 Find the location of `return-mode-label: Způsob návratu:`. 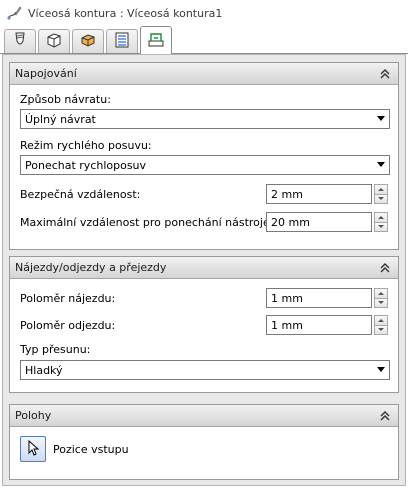

return-mode-label: Způsob návratu: is located at coordinates (65, 99).